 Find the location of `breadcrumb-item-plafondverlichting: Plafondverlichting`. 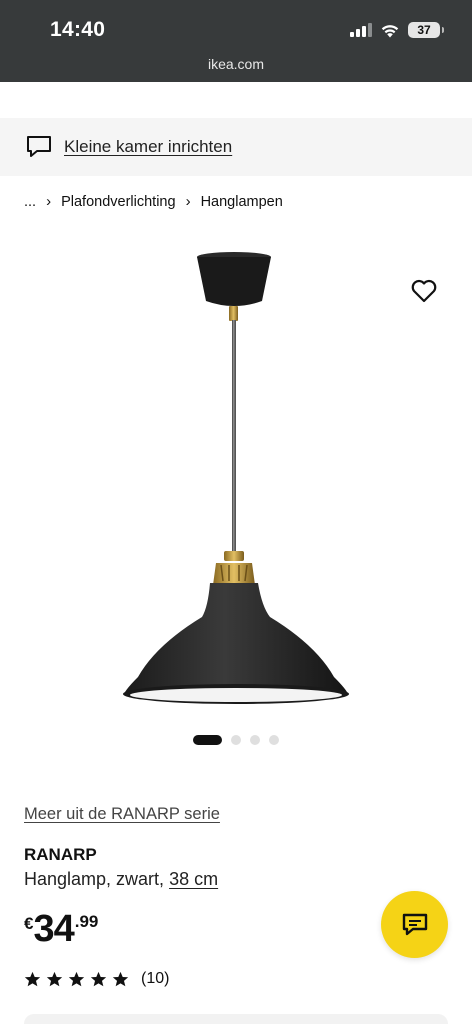

breadcrumb-item-plafondverlichting: Plafondverlichting is located at coordinates (118, 202).